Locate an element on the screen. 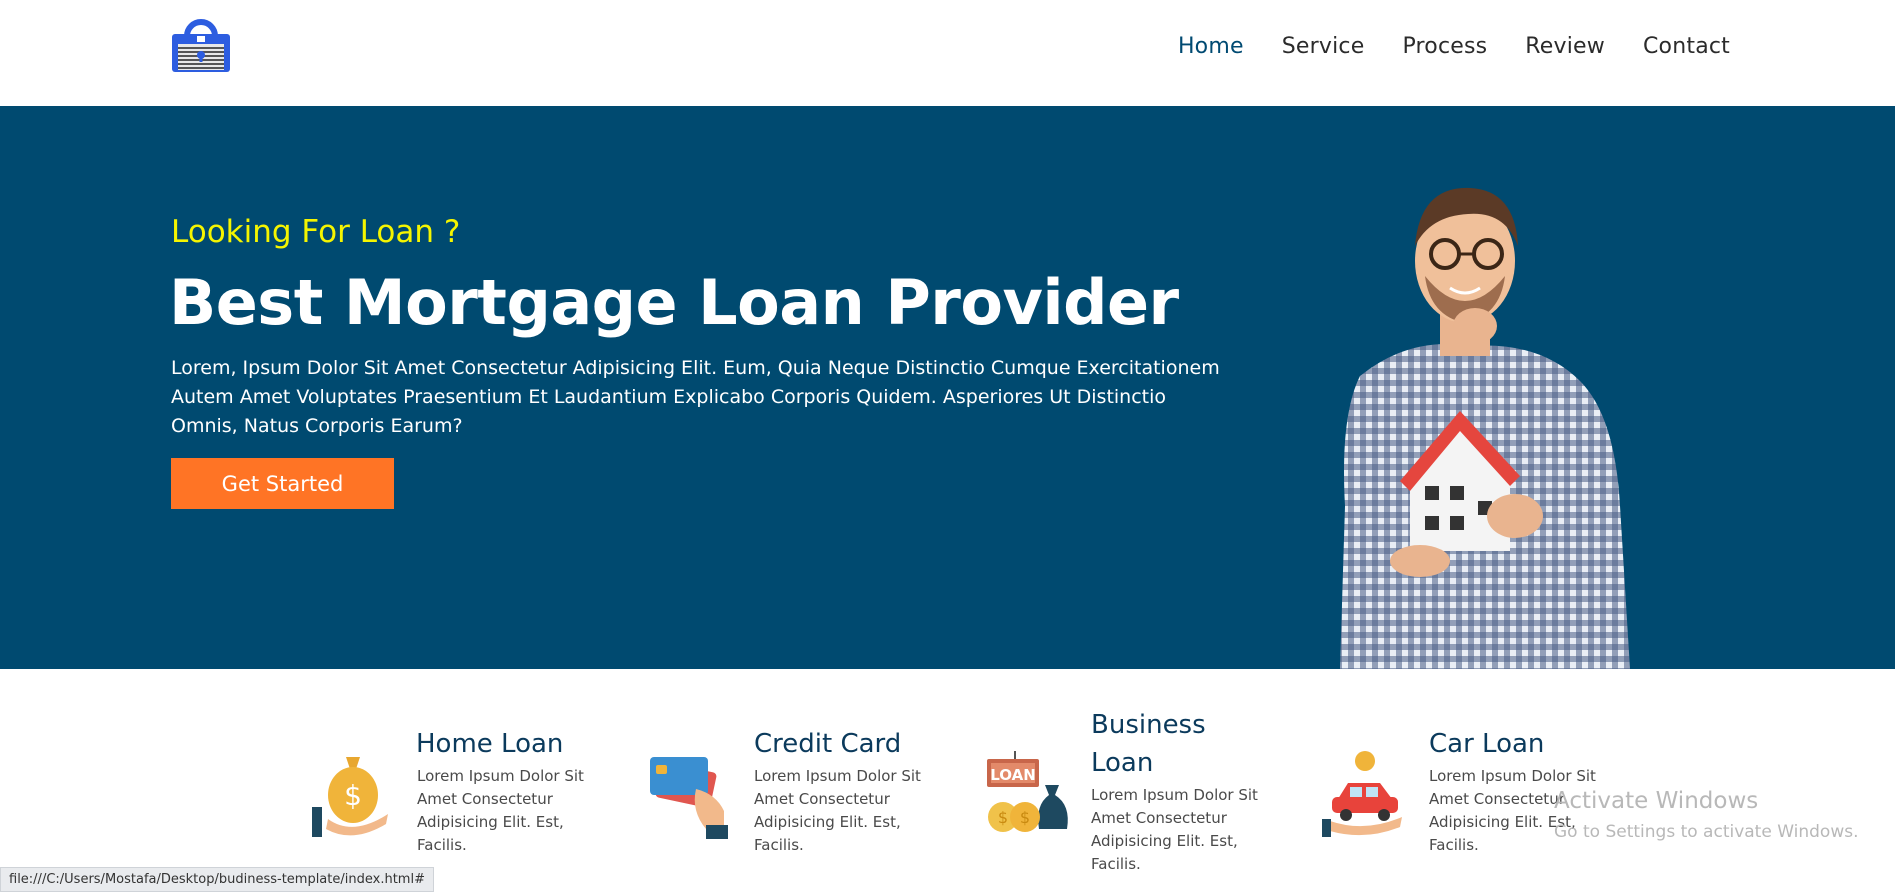 The height and width of the screenshot is (892, 1895). car-coin-hand-icon is located at coordinates (1362, 794).